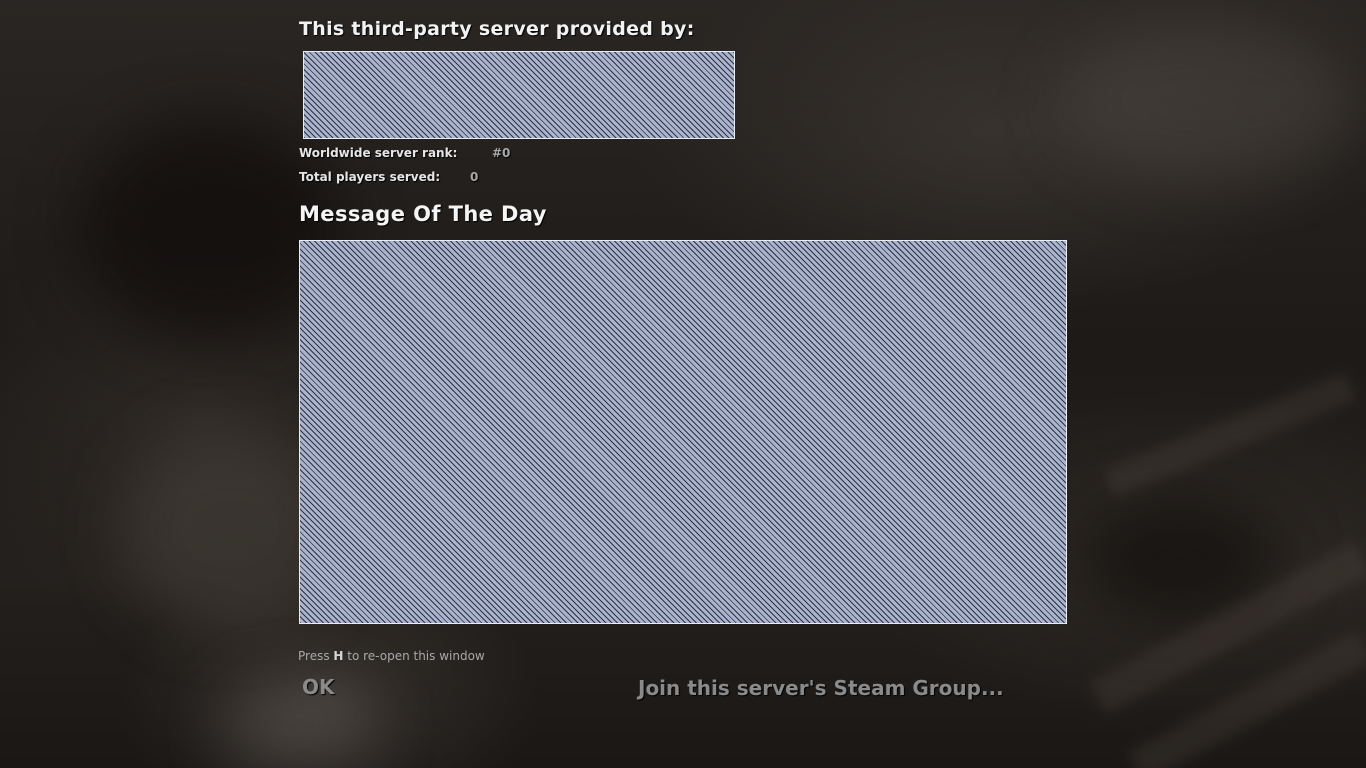 This screenshot has height=768, width=1366. Describe the element at coordinates (370, 177) in the screenshot. I see `players-served-label: Total players served:` at that location.